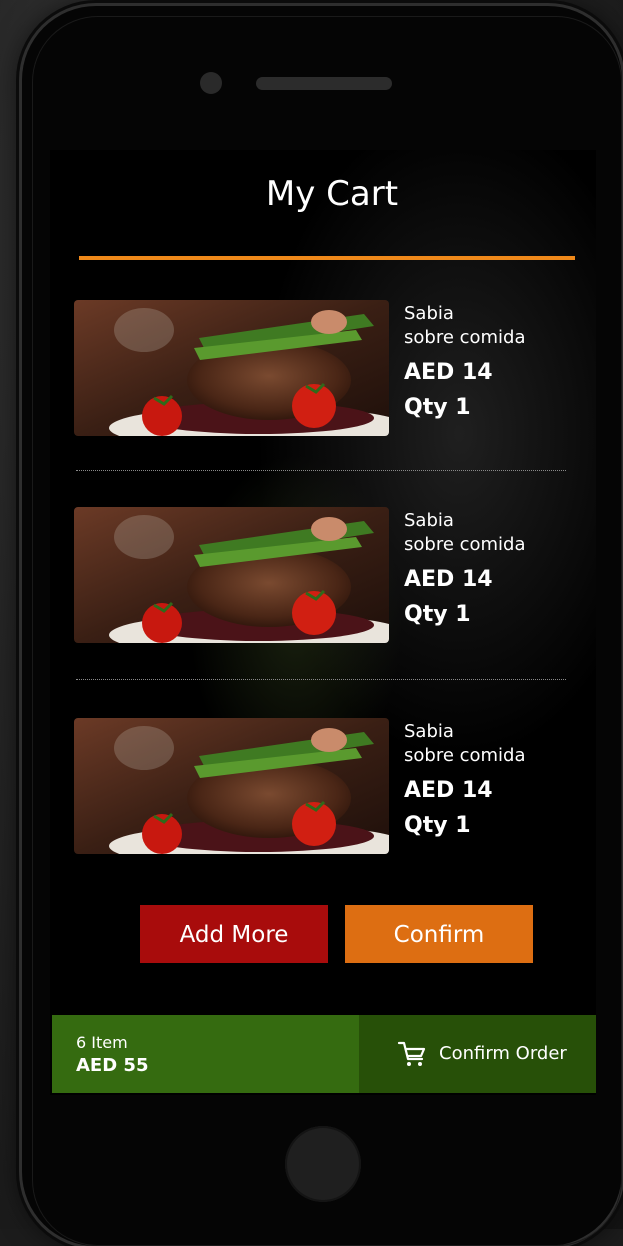 The image size is (623, 1246). What do you see at coordinates (234, 934) in the screenshot?
I see `add-more-button: Add More` at bounding box center [234, 934].